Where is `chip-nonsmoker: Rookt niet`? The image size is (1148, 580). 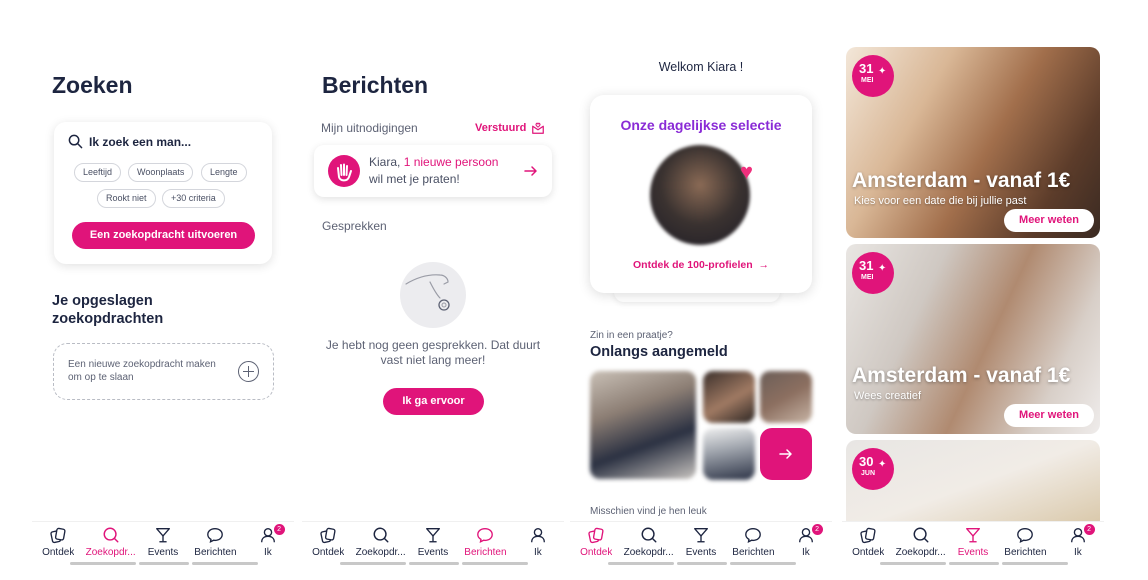 chip-nonsmoker: Rookt niet is located at coordinates (126, 198).